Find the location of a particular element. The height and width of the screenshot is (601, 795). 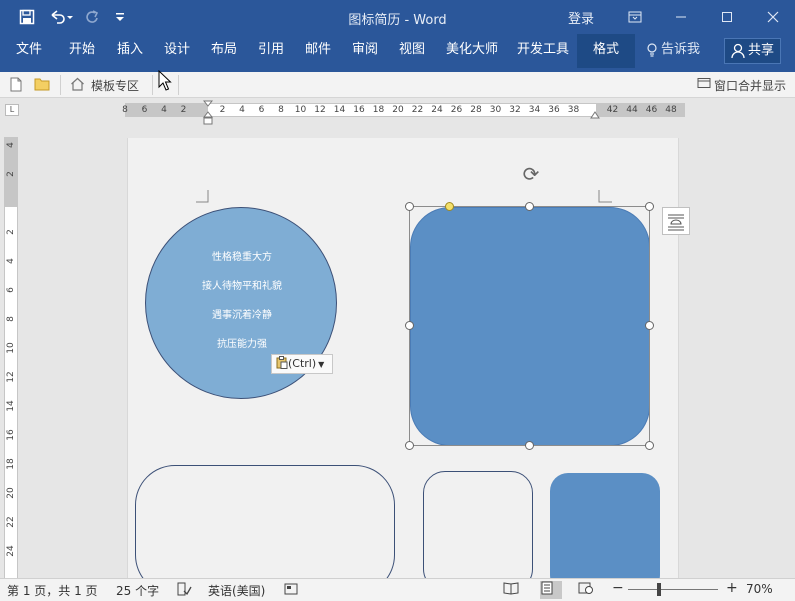

clipboard-icon is located at coordinates (282, 362).